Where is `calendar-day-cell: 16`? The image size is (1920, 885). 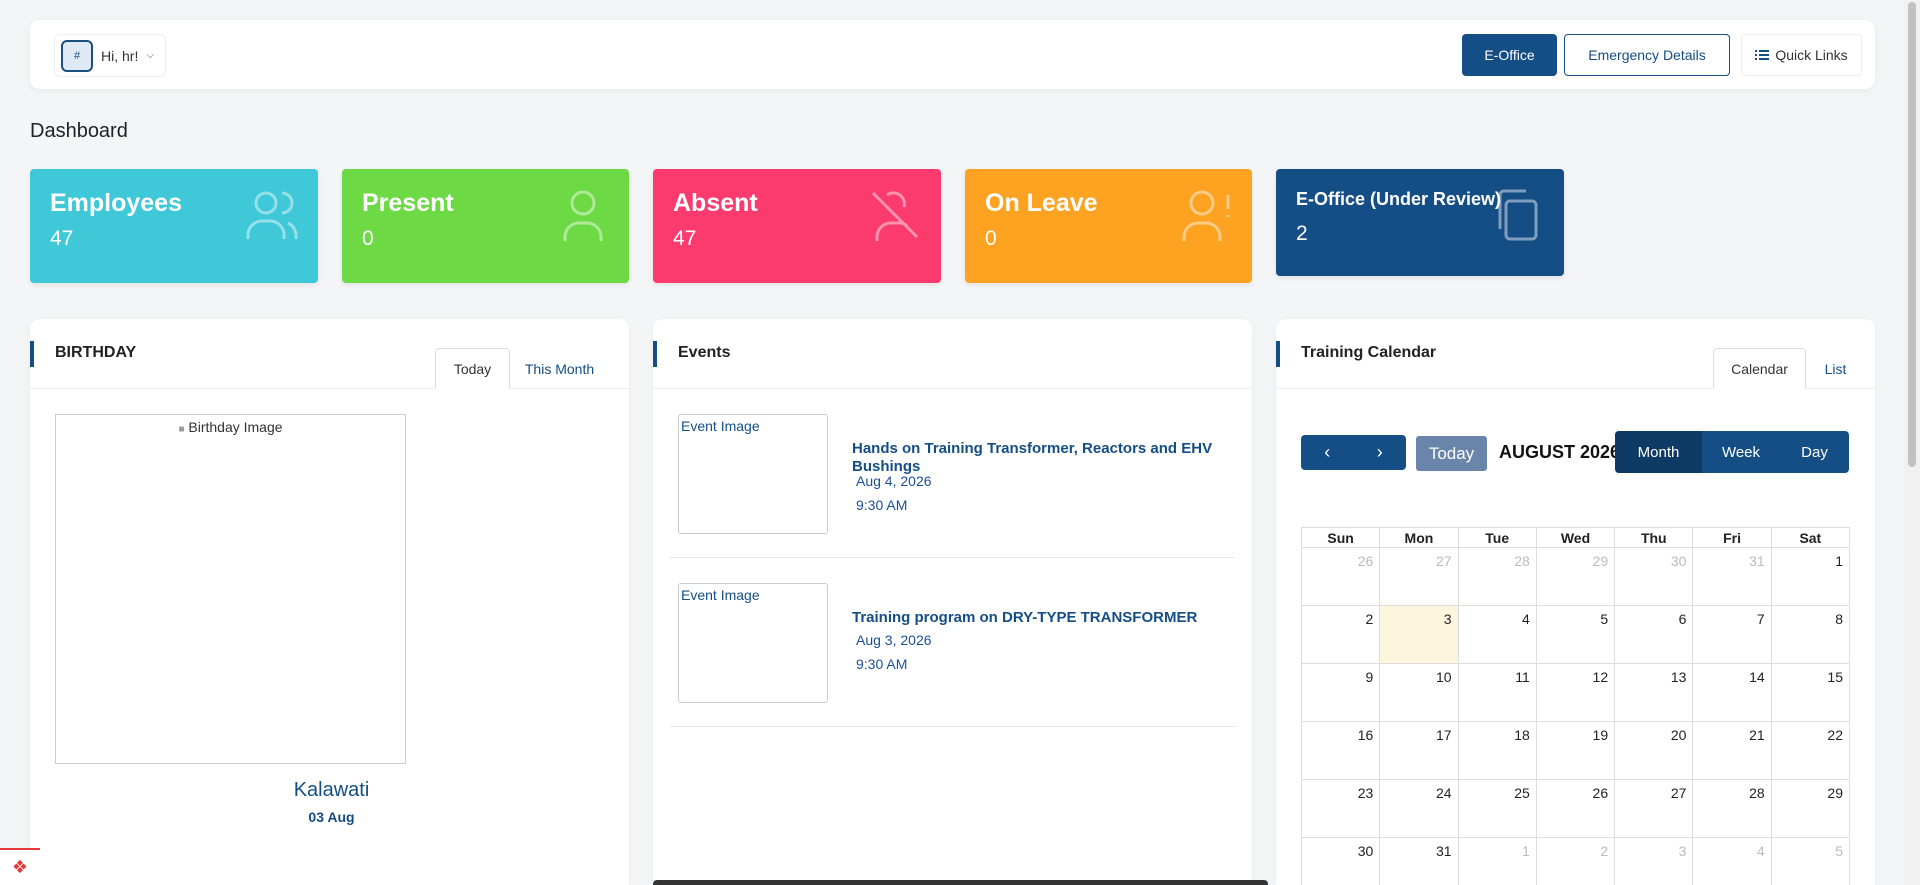 calendar-day-cell: 16 is located at coordinates (1340, 750).